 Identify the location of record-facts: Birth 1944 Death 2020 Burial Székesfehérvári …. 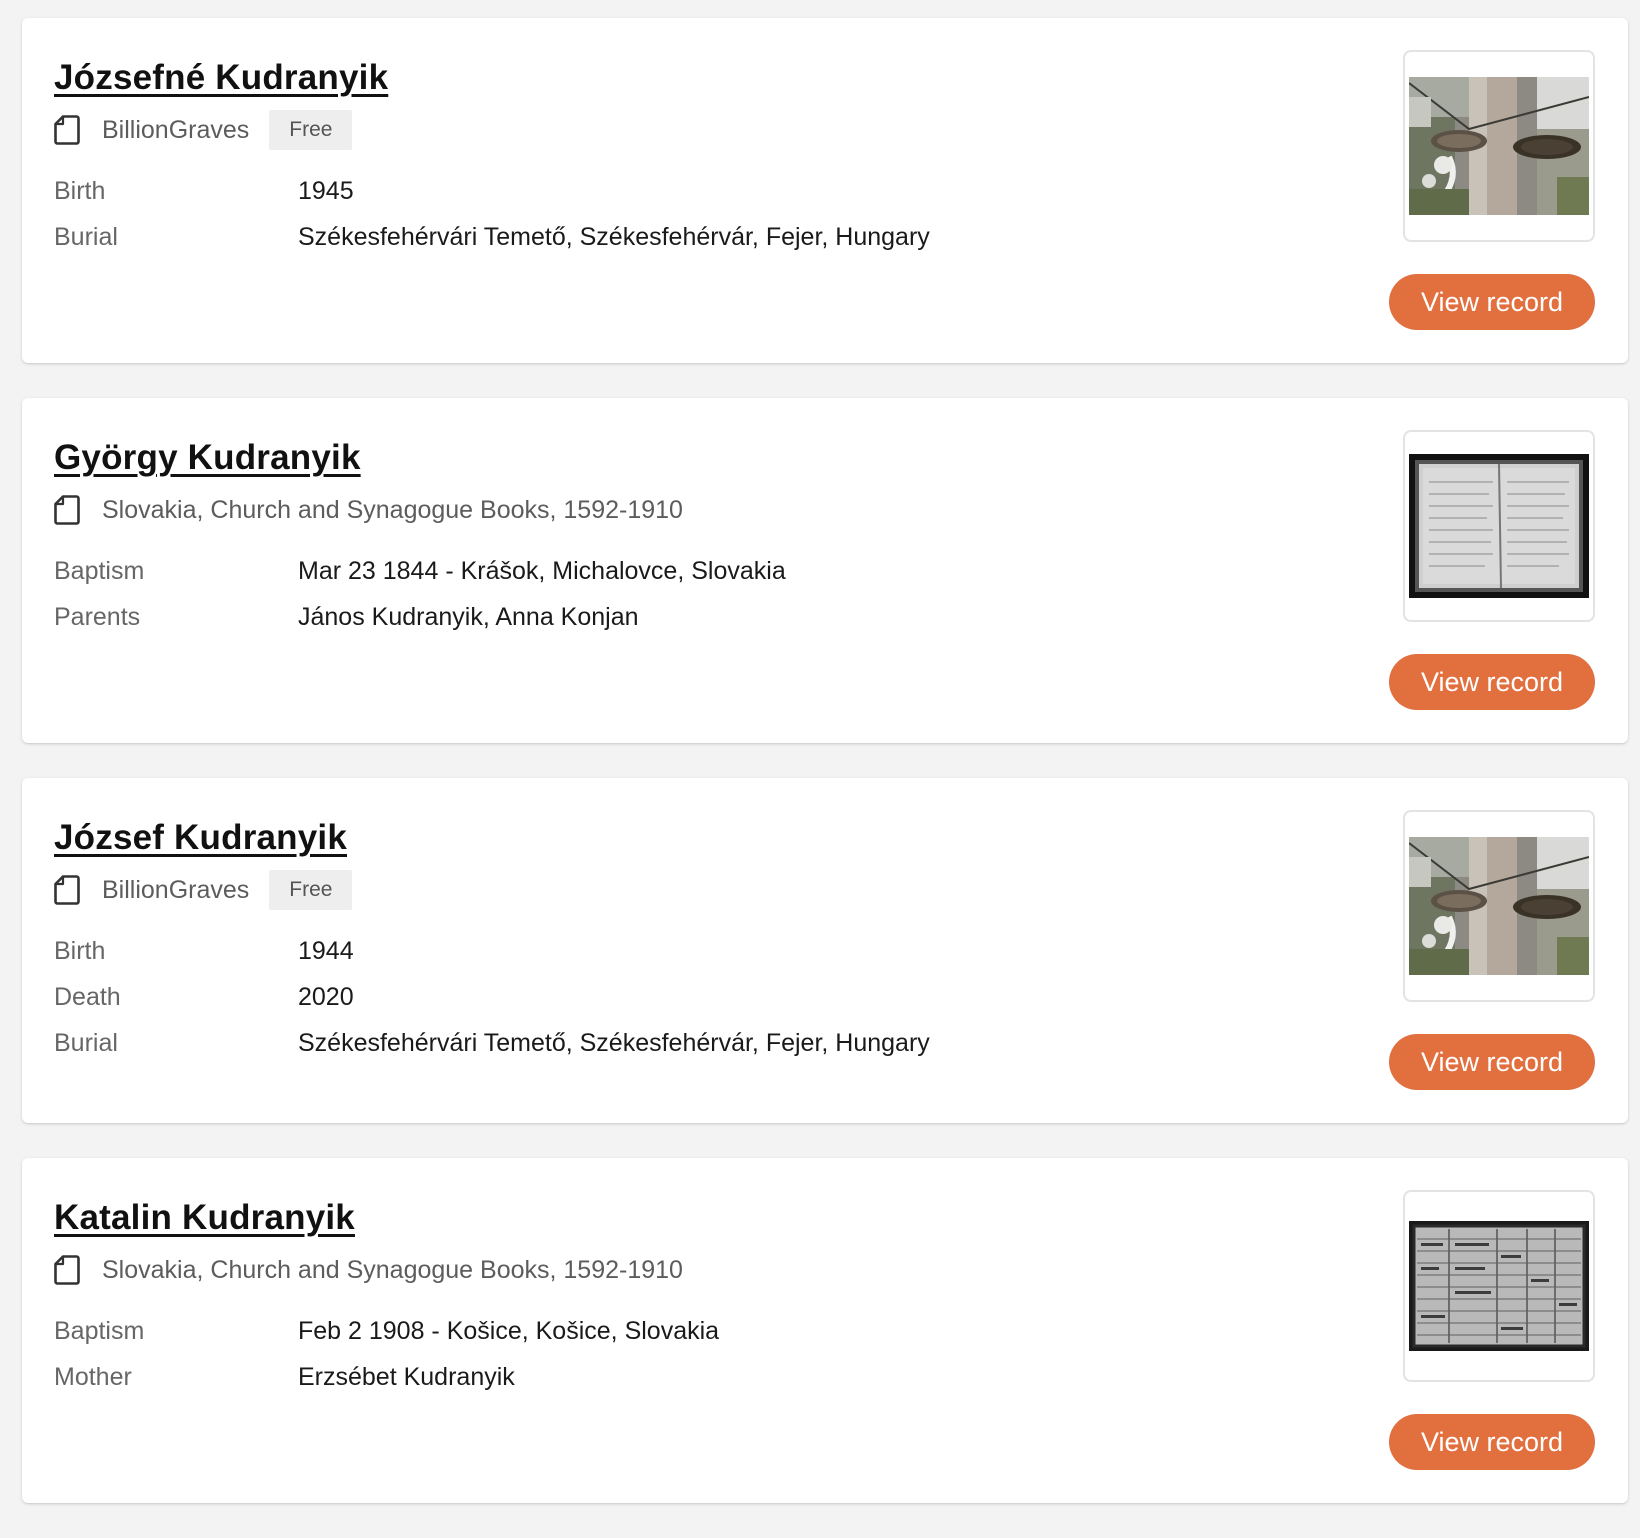
(674, 997).